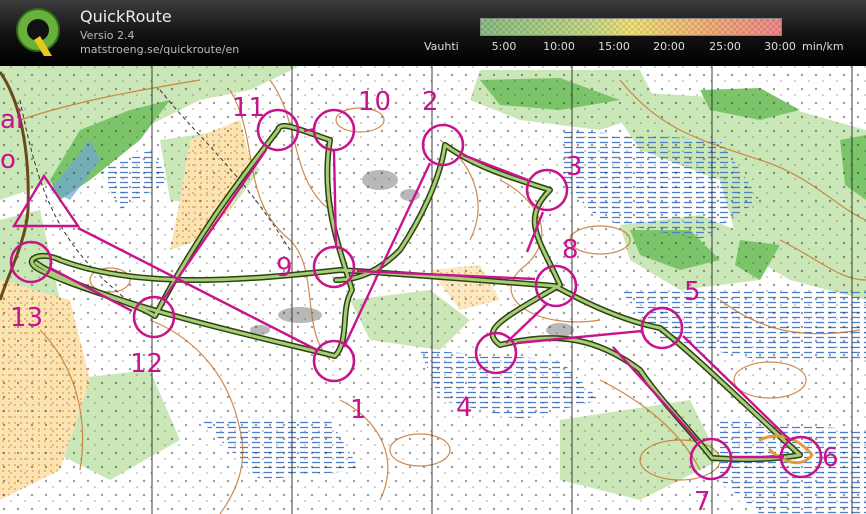 Image resolution: width=866 pixels, height=514 pixels. Describe the element at coordinates (374, 102) in the screenshot. I see `control-number-10: 10` at that location.